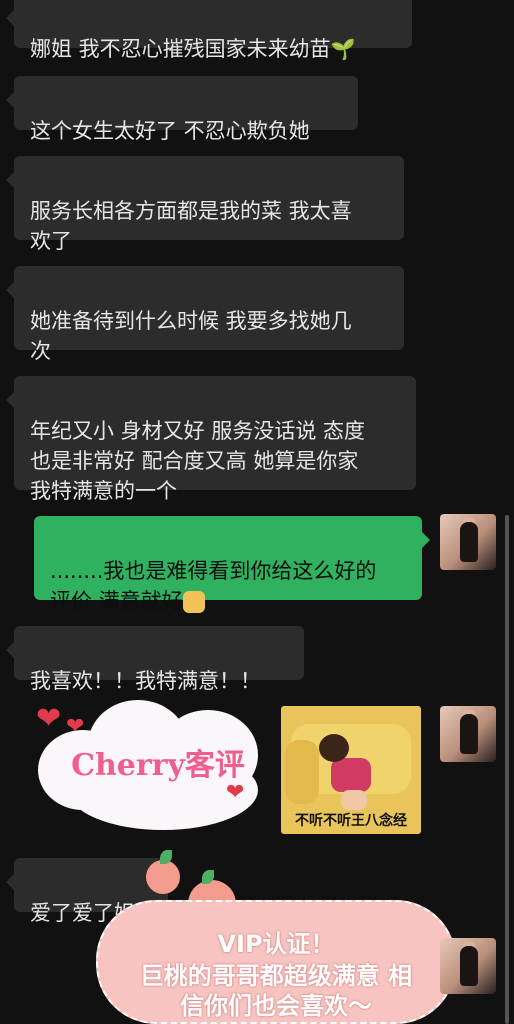 The height and width of the screenshot is (1024, 514). Describe the element at coordinates (276, 1006) in the screenshot. I see `vip-line-3: 信你们也会喜欢～` at that location.